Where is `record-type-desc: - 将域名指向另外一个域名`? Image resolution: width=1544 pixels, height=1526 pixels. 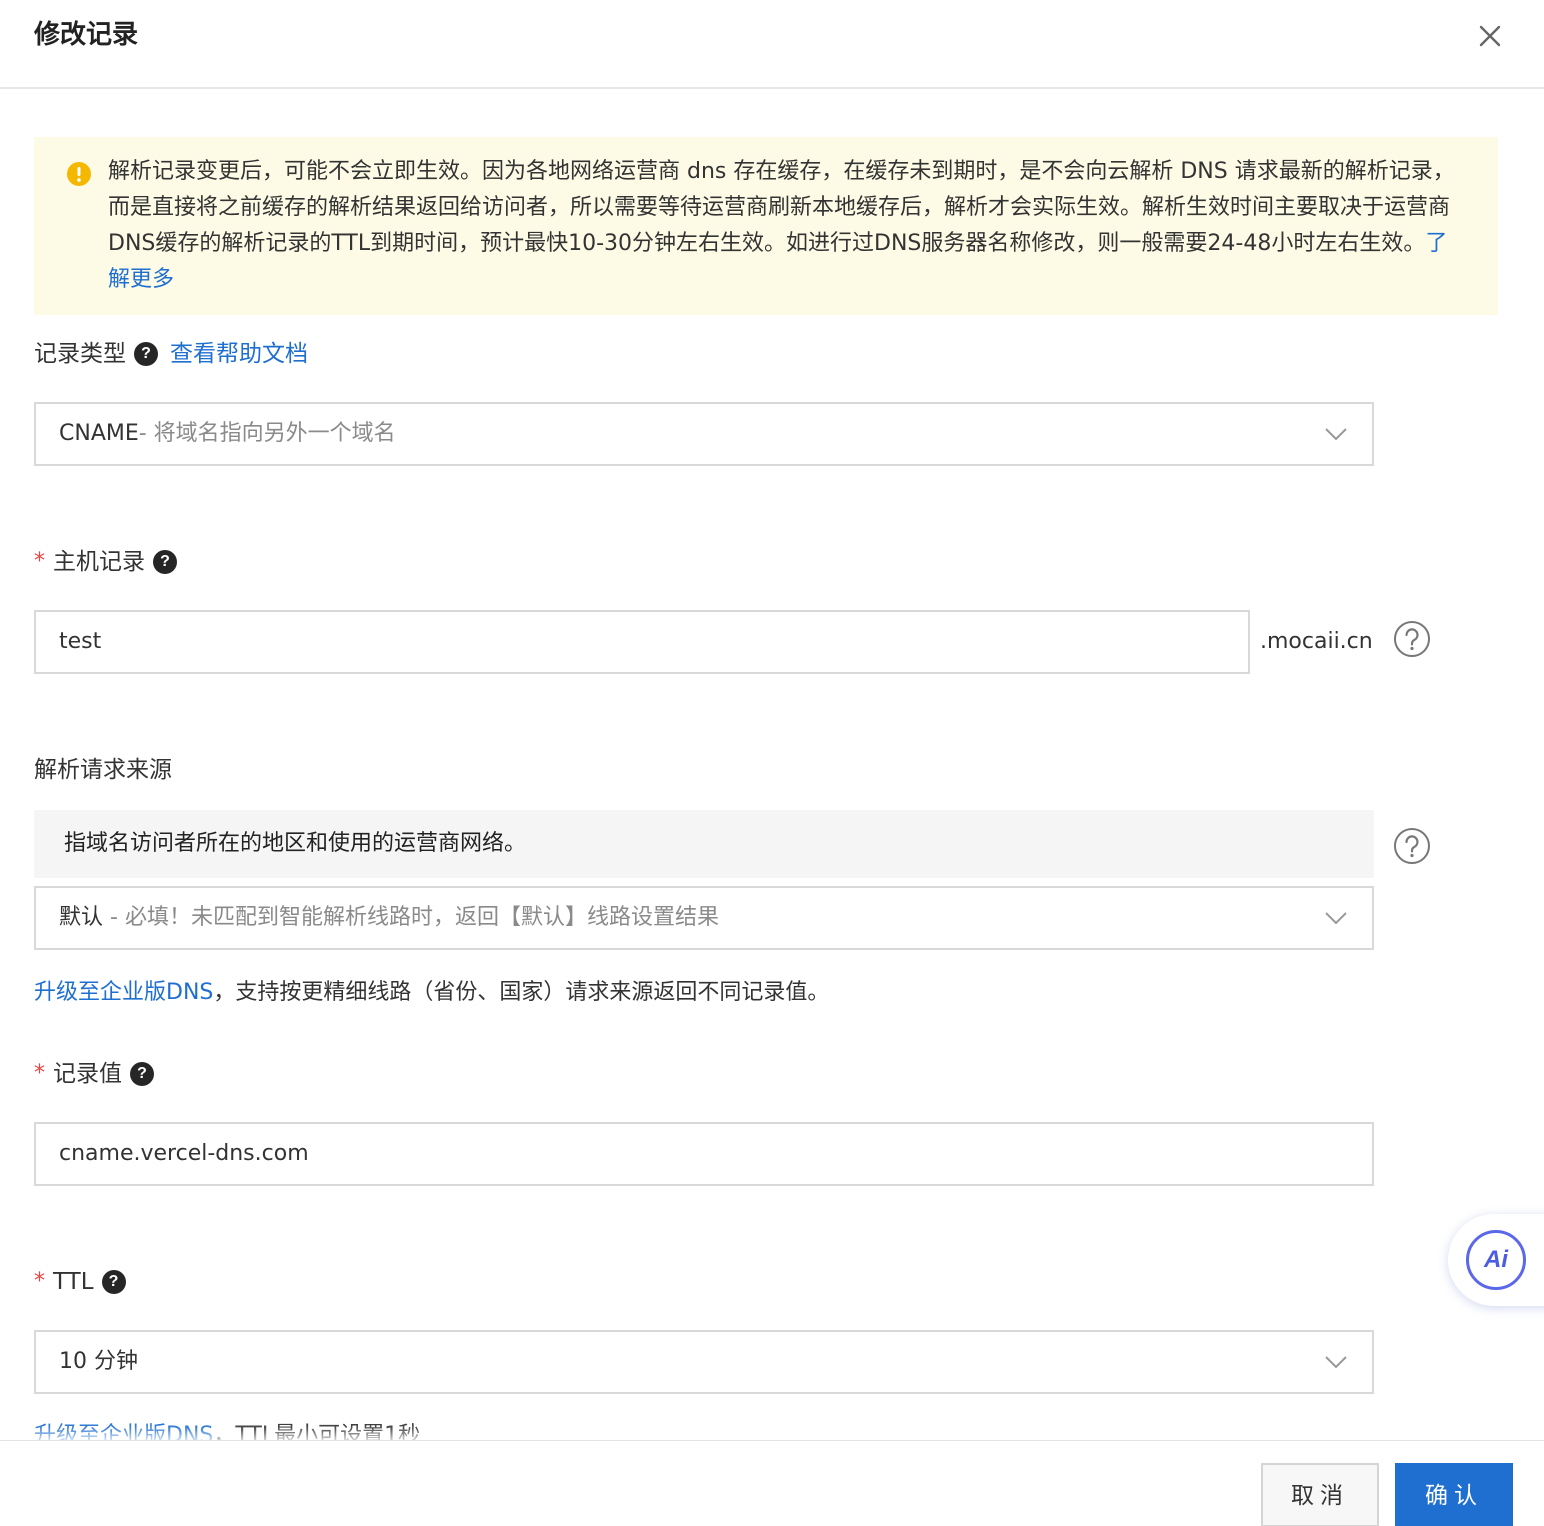
record-type-desc: - 将域名指向另外一个域名 is located at coordinates (267, 433).